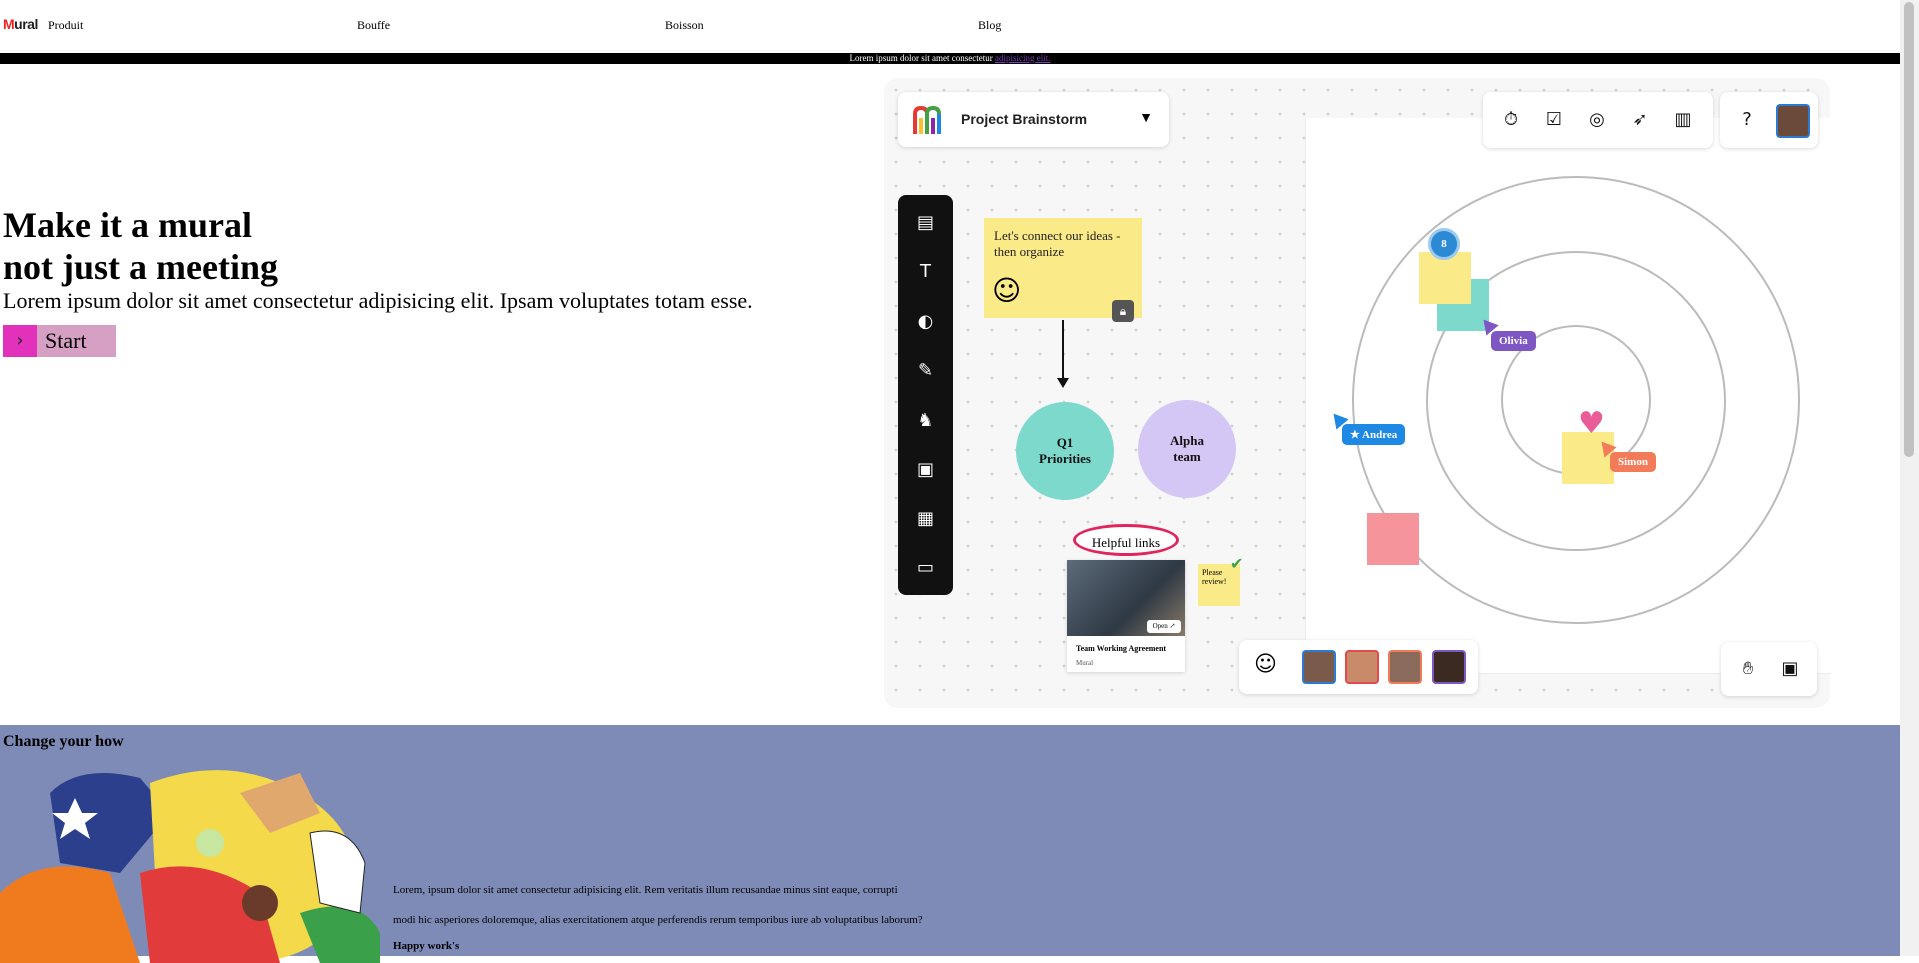 This screenshot has width=1919, height=963. What do you see at coordinates (26, 24) in the screenshot?
I see `logo-text: ural` at bounding box center [26, 24].